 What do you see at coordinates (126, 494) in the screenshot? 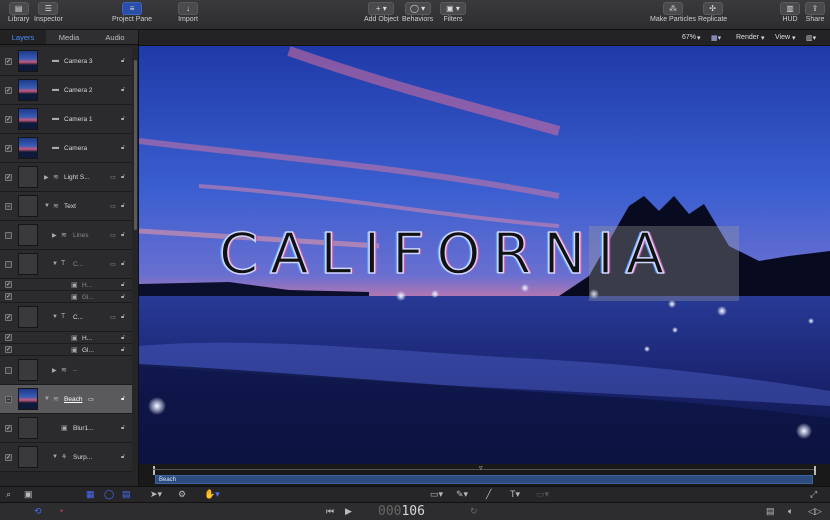
I see `masks-toggle-icon: ▤` at bounding box center [126, 494].